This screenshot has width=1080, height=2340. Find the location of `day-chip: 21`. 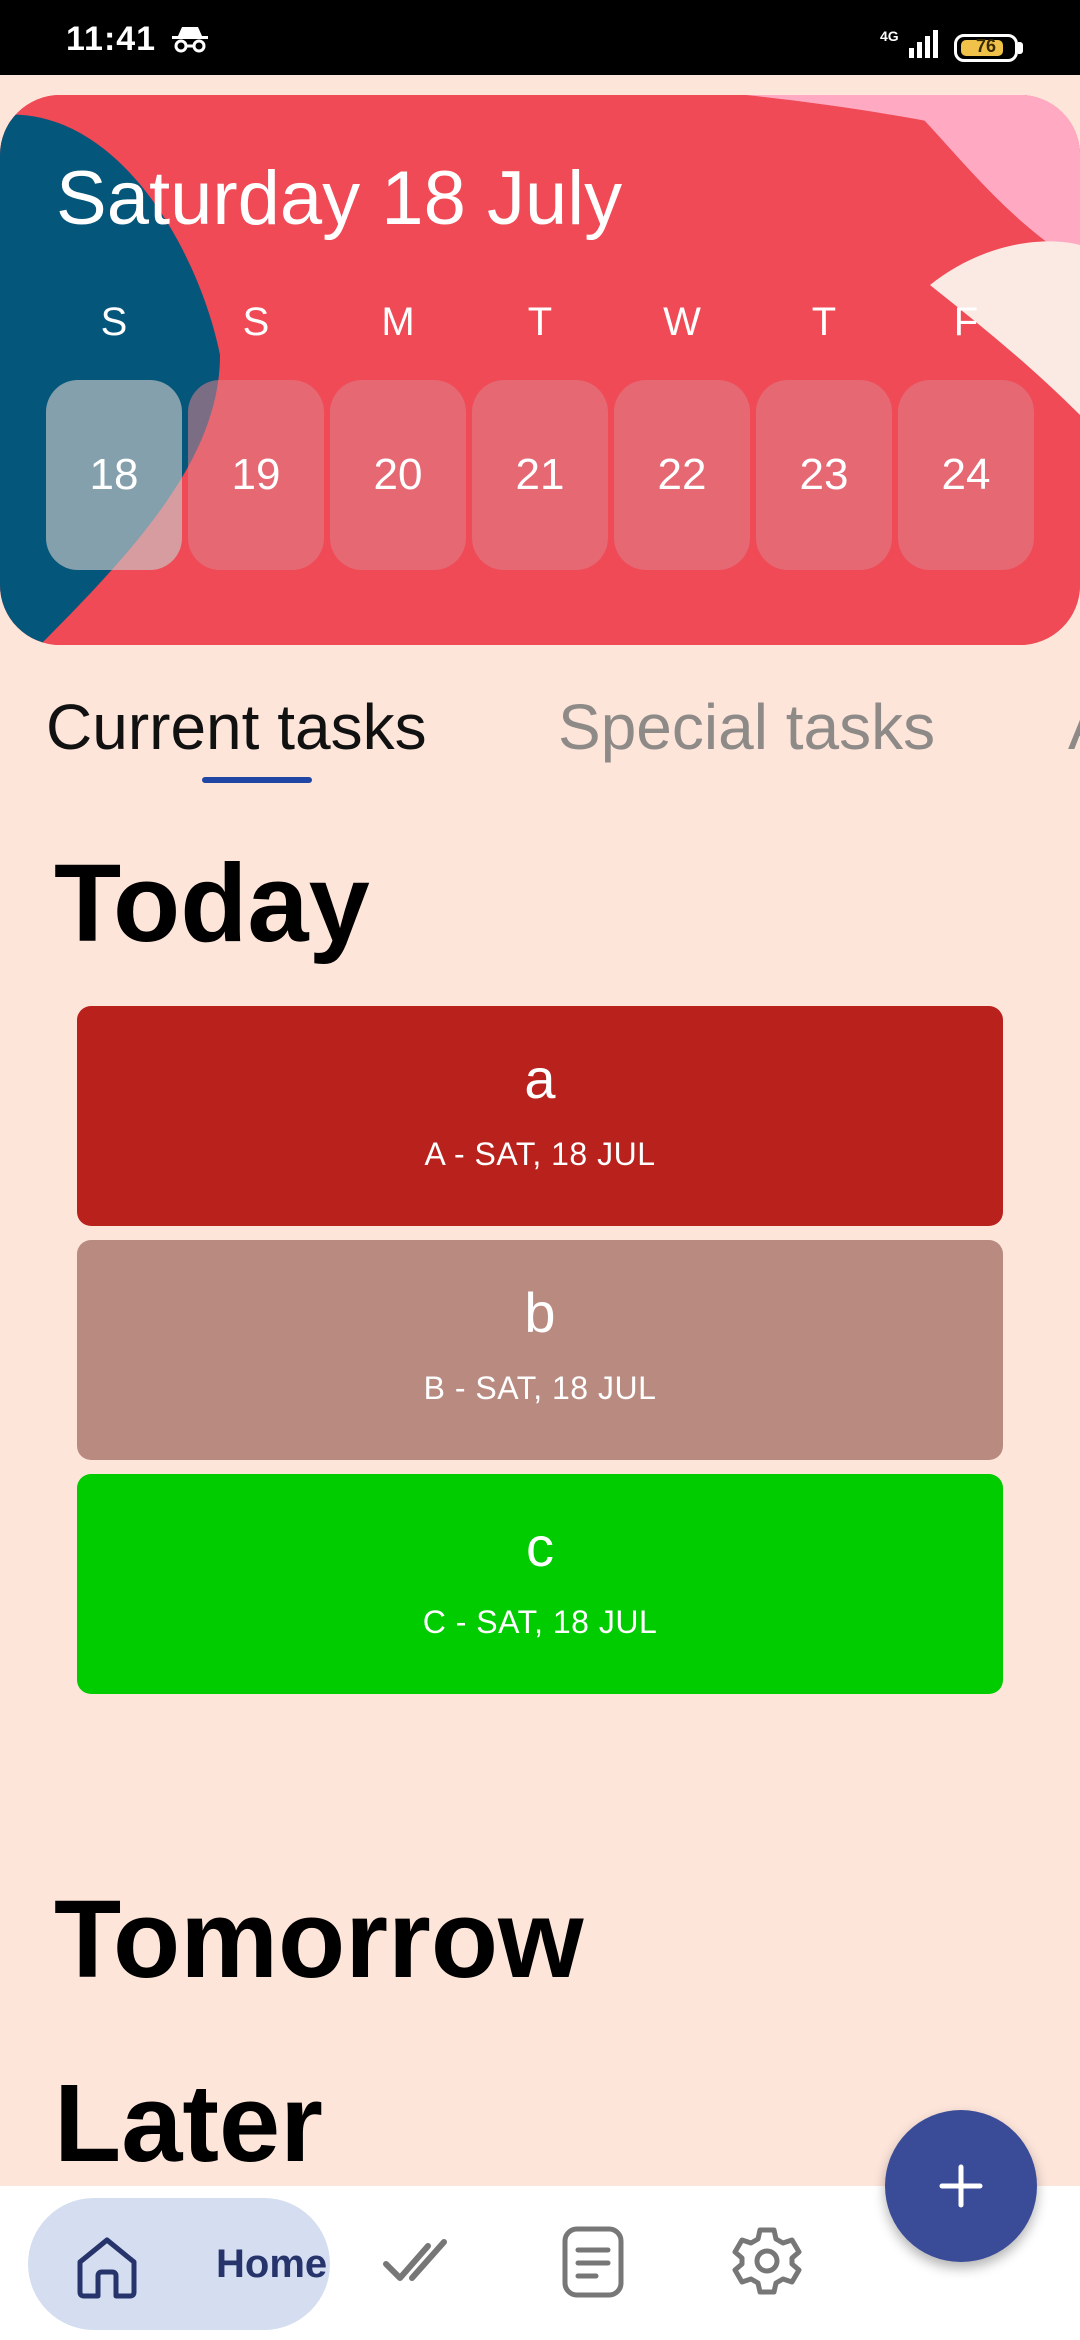

day-chip: 21 is located at coordinates (540, 475).